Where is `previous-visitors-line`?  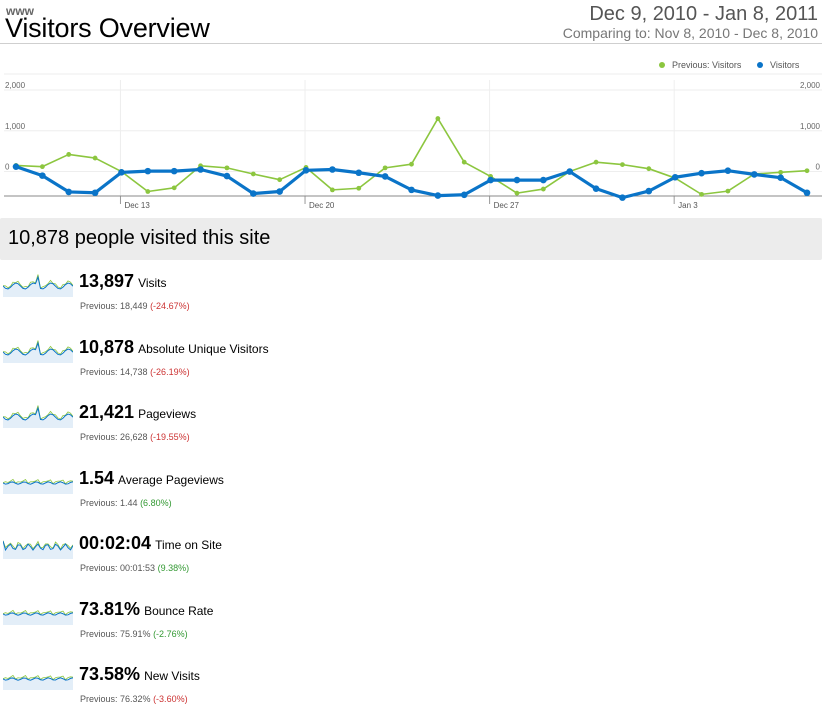 previous-visitors-line is located at coordinates (411, 156).